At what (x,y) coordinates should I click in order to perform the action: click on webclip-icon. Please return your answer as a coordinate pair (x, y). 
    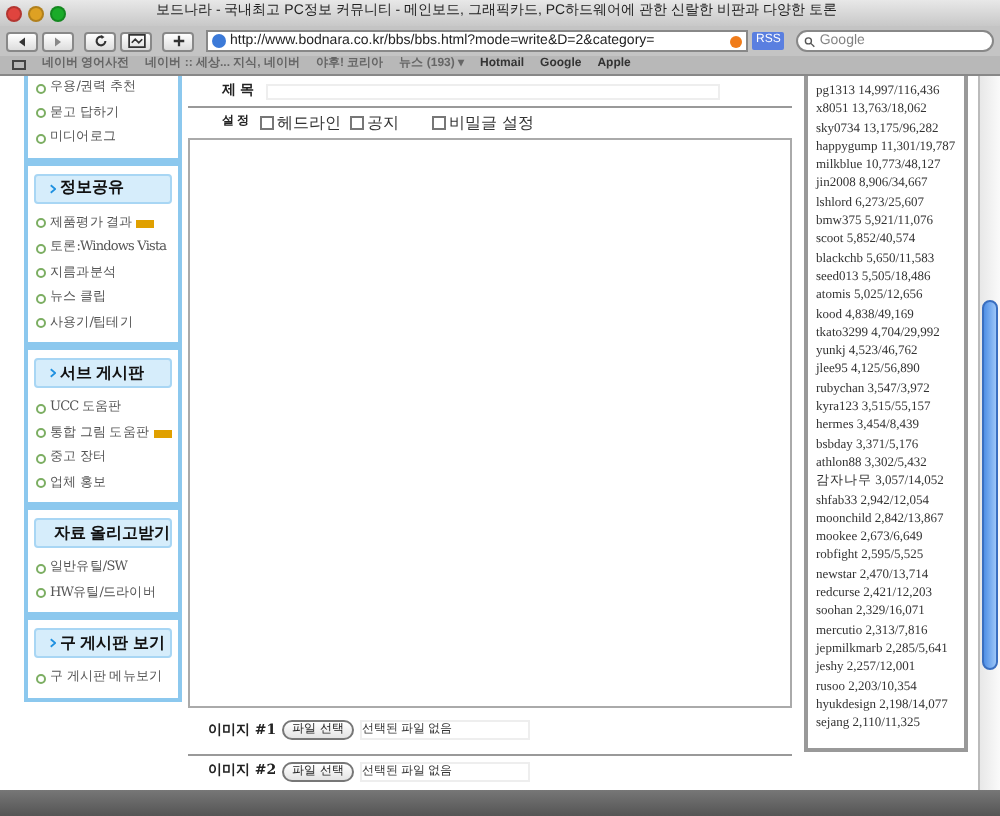
    Looking at the image, I should click on (136, 41).